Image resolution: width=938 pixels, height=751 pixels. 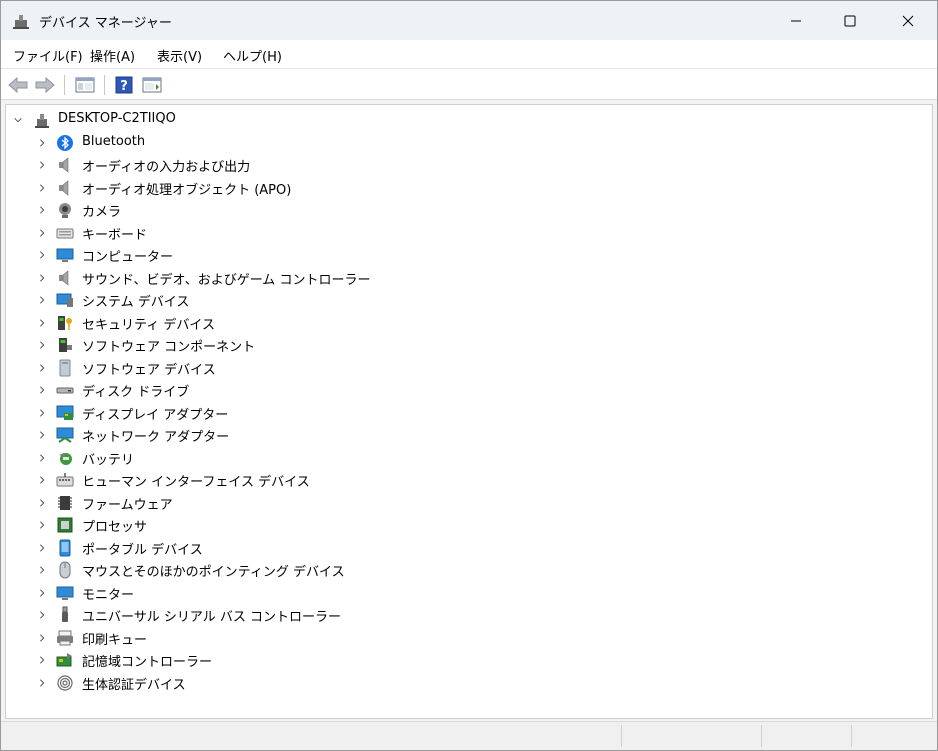 I want to click on window-title: デバイス マネージャー, so click(x=105, y=23).